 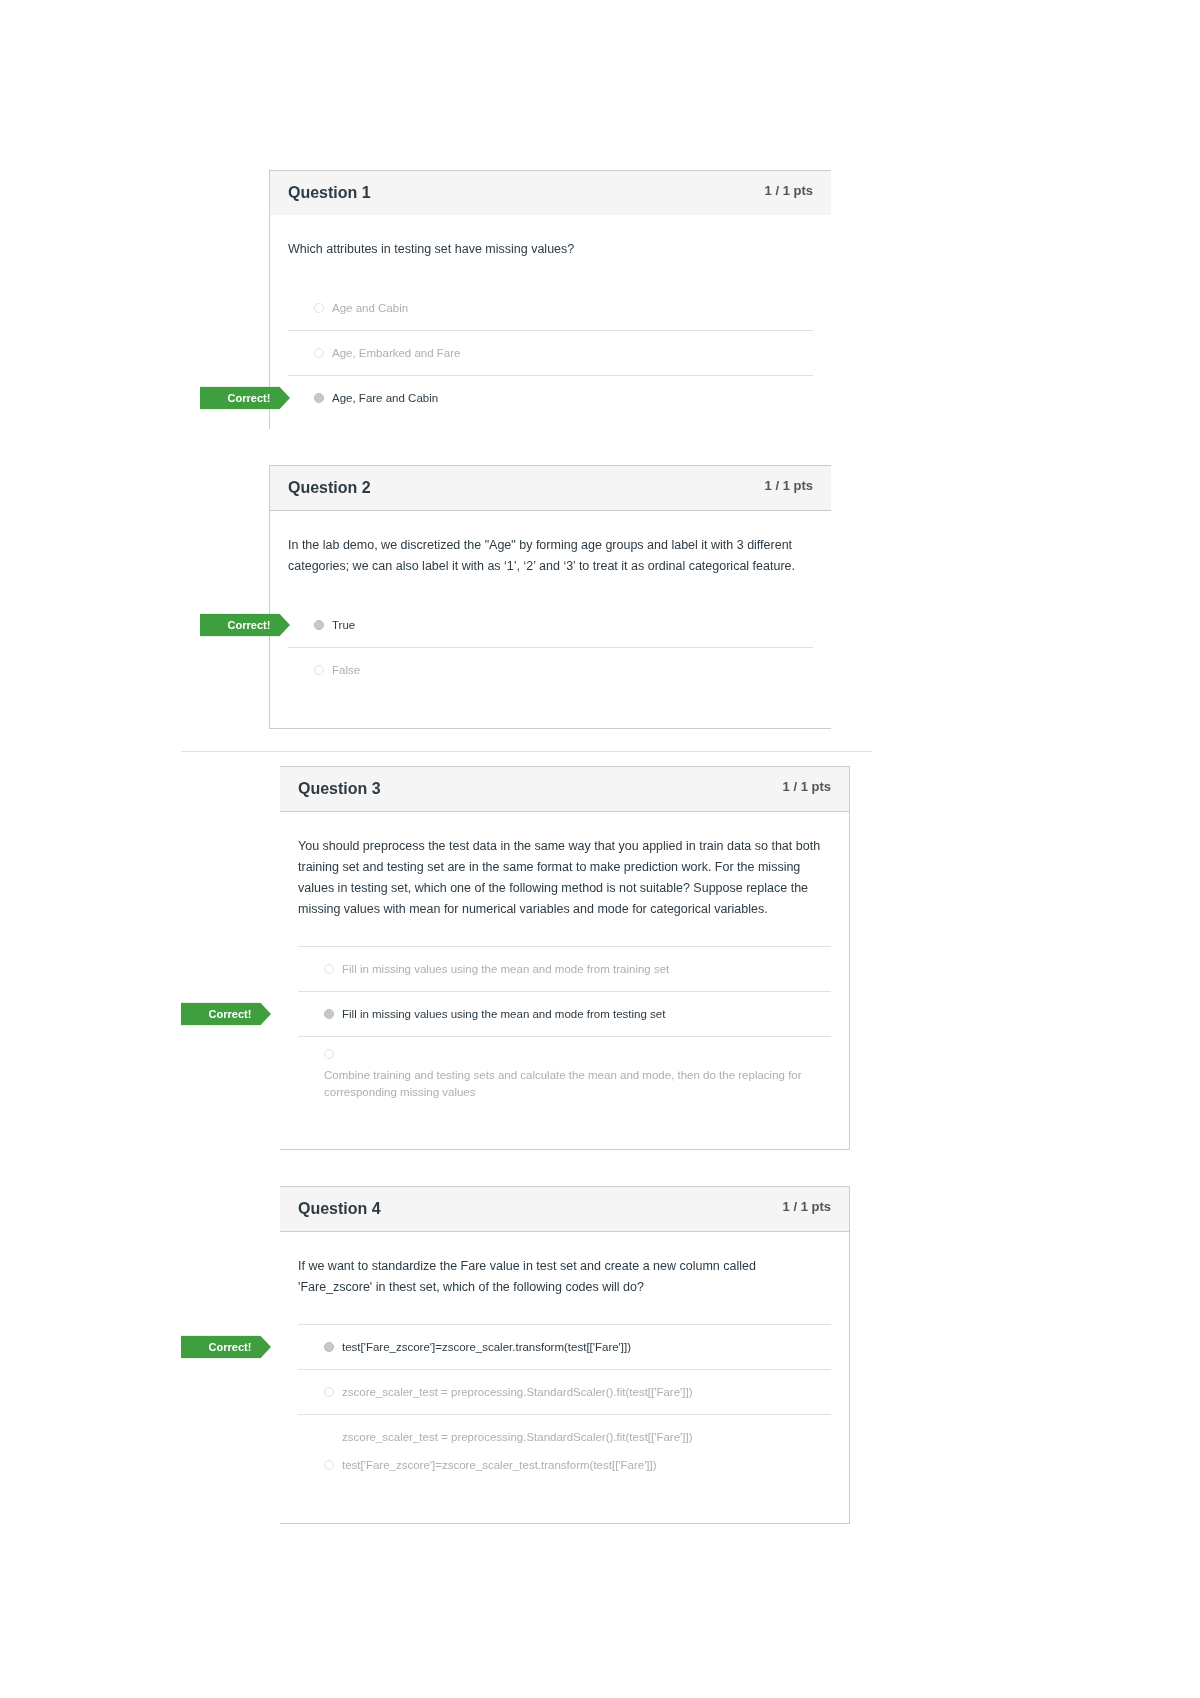 What do you see at coordinates (506, 969) in the screenshot?
I see `answer-text: Fill in missing values using the mean and mode from training set` at bounding box center [506, 969].